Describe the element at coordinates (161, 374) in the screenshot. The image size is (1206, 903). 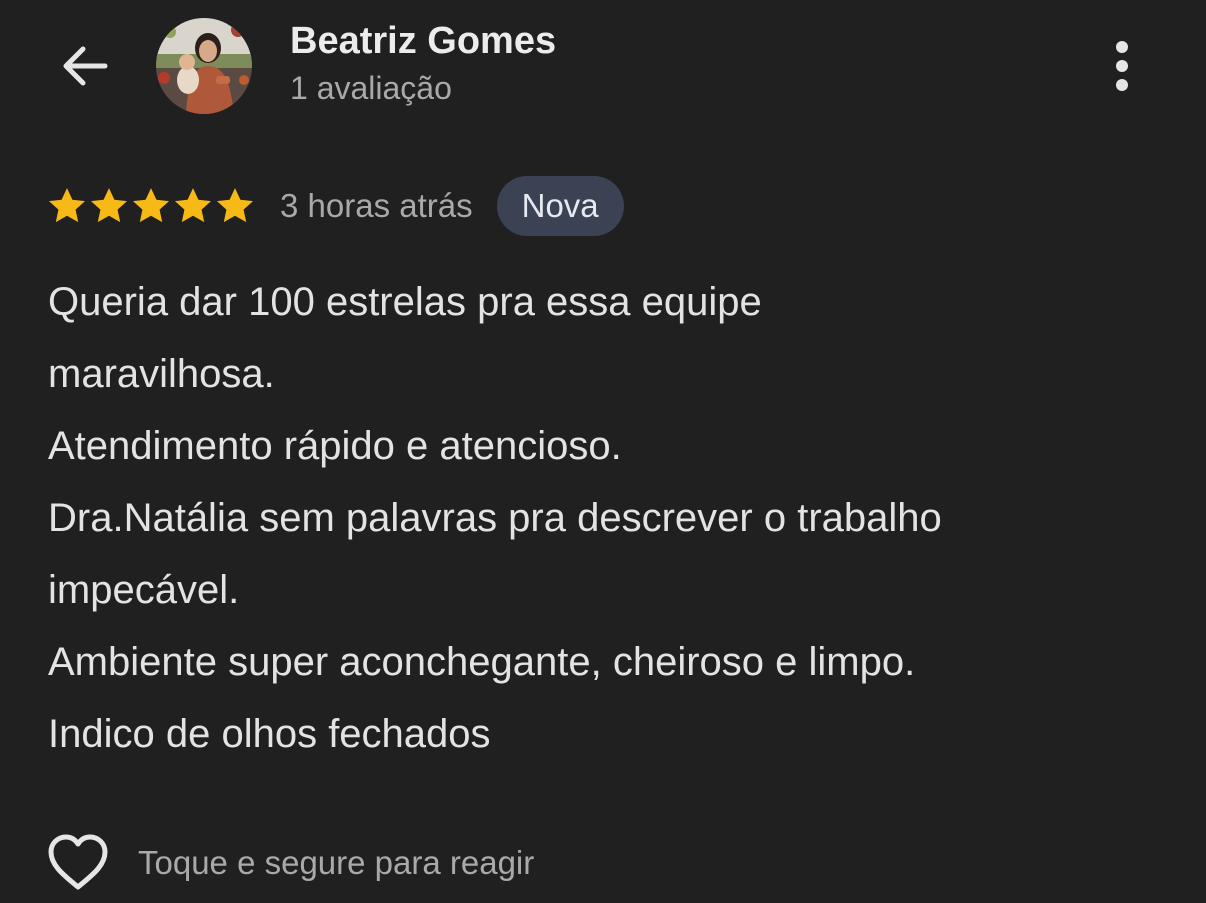
I see `review-text-line: maravilhosa.` at that location.